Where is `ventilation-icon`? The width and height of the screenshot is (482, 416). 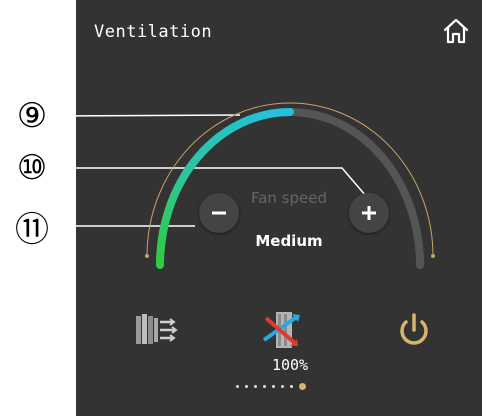
ventilation-icon is located at coordinates (157, 329).